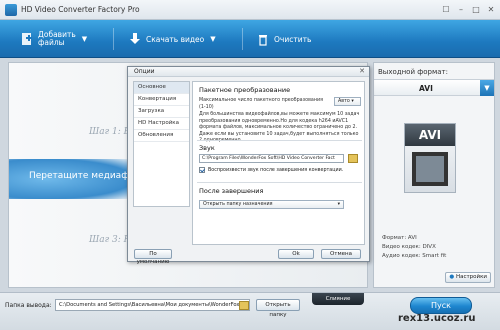 The height and width of the screenshot is (330, 500). I want to click on output-format-title: Выходной формат:, so click(413, 72).